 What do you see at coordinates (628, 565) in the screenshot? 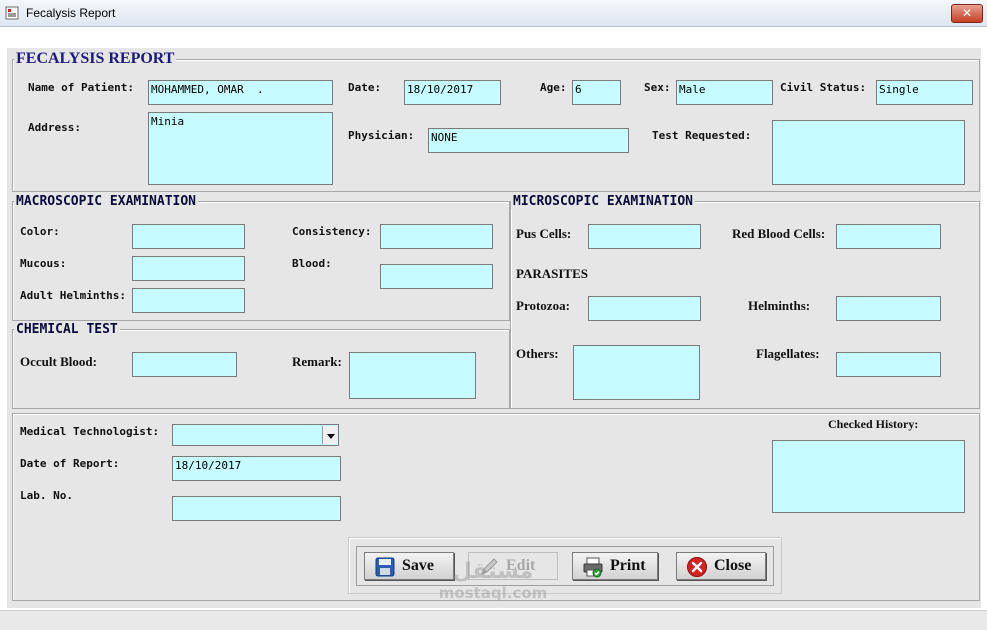
I see `print-button-label: Print` at bounding box center [628, 565].